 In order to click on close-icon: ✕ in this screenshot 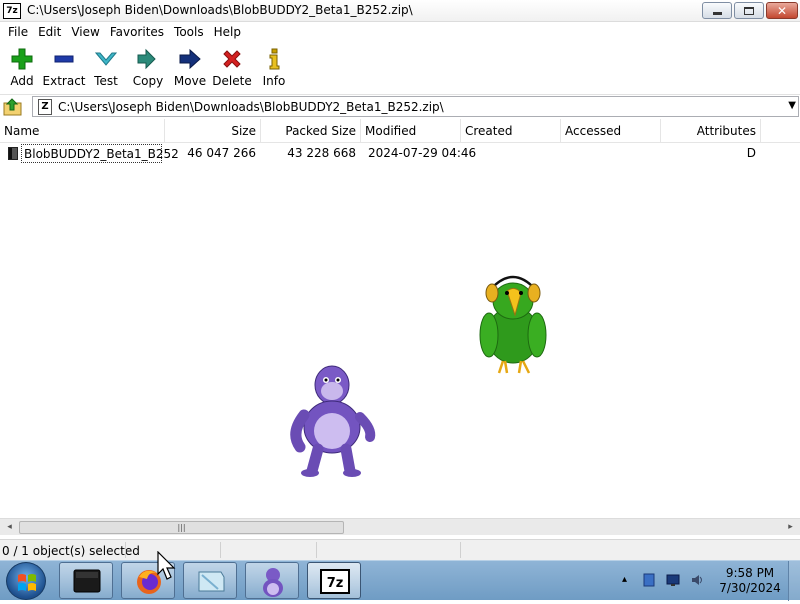, I will do `click(782, 10)`.